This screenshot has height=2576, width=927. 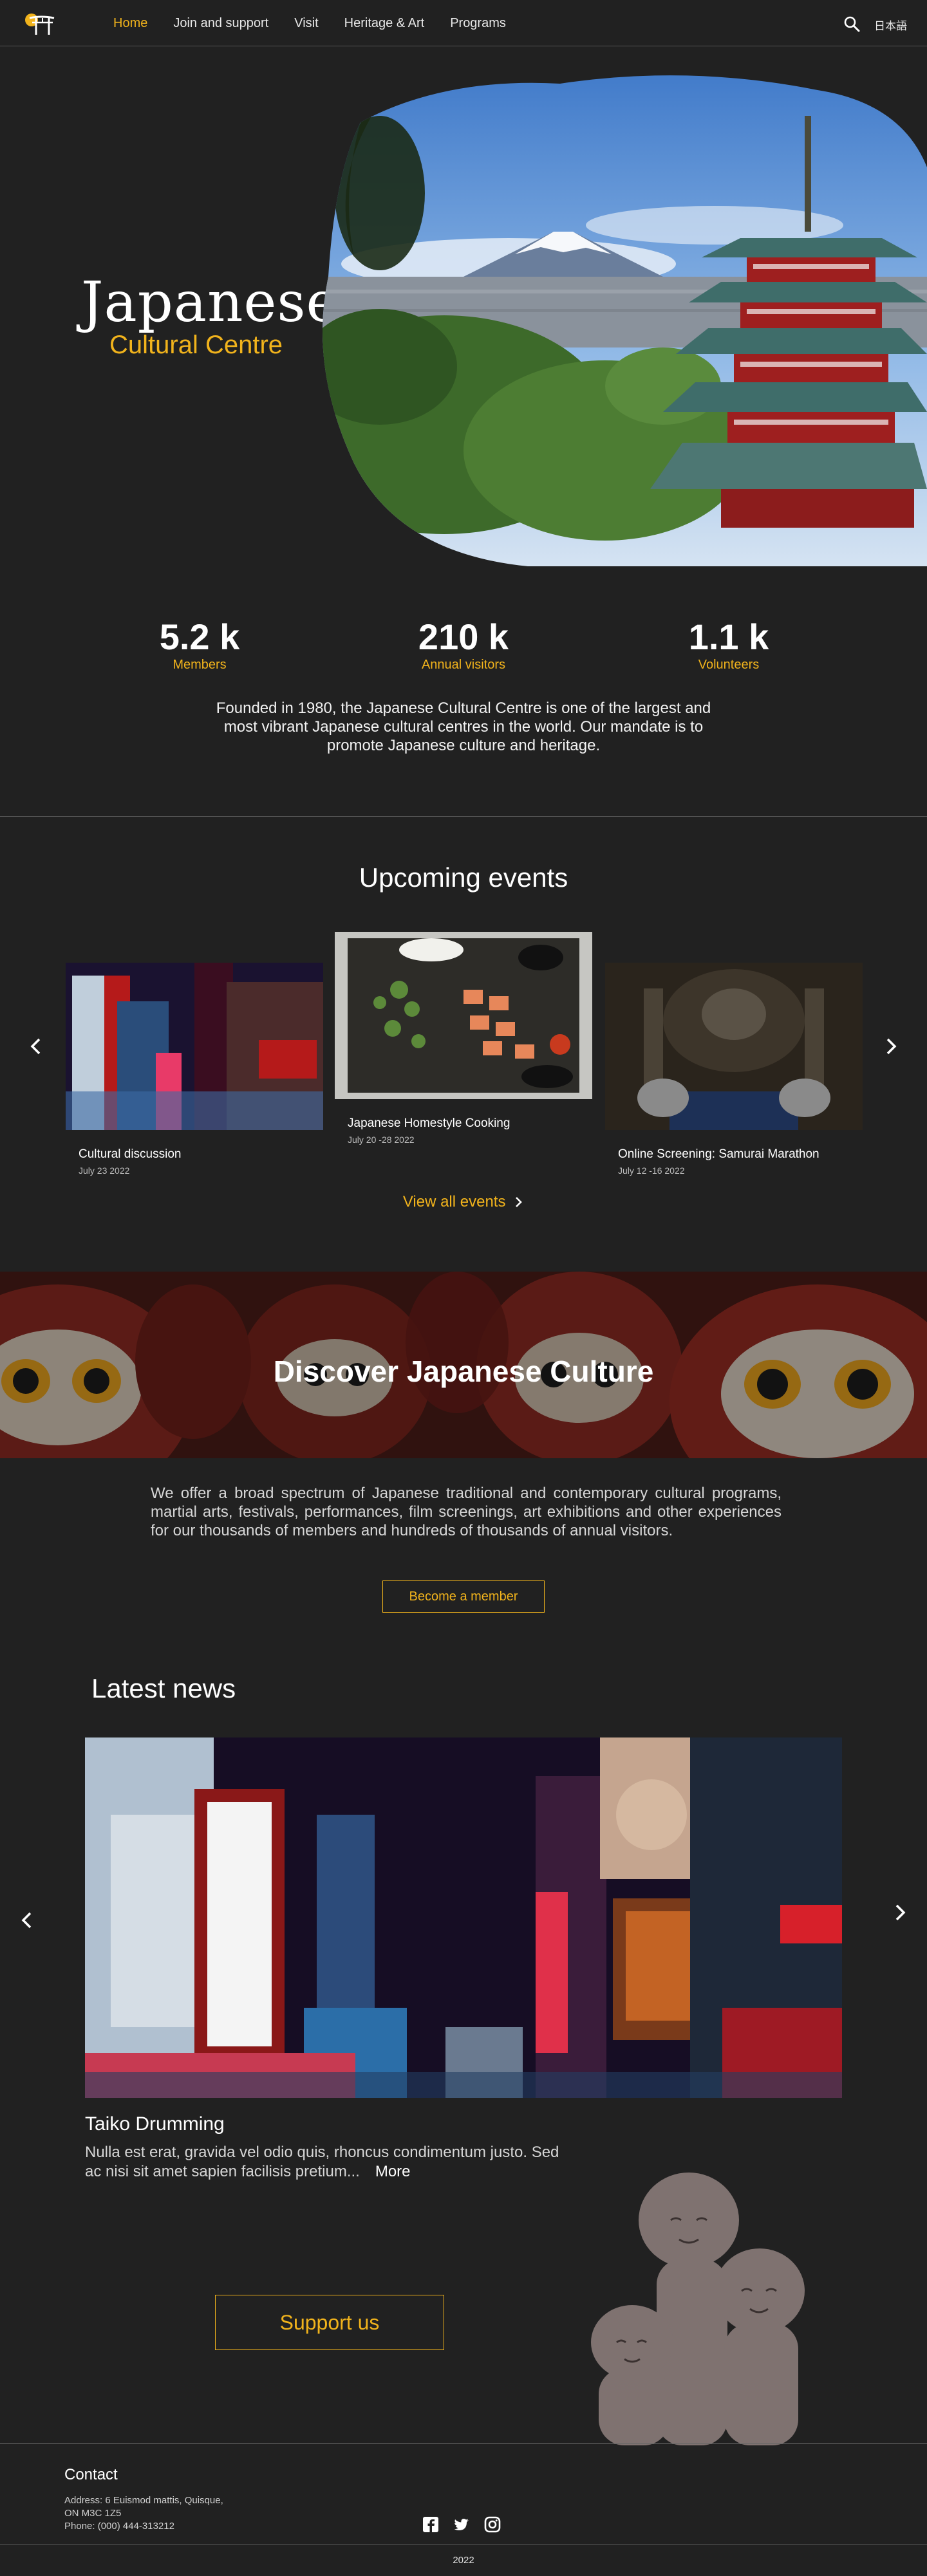 I want to click on instagram-icon, so click(x=492, y=2524).